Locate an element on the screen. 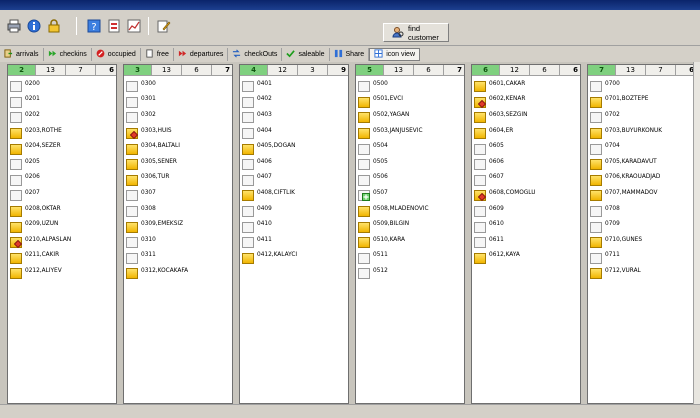 The height and width of the screenshot is (418, 700). report-icon is located at coordinates (114, 26).